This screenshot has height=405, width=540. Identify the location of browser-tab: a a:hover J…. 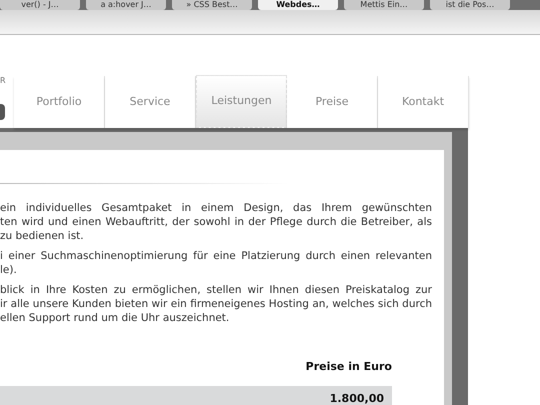
(126, 5).